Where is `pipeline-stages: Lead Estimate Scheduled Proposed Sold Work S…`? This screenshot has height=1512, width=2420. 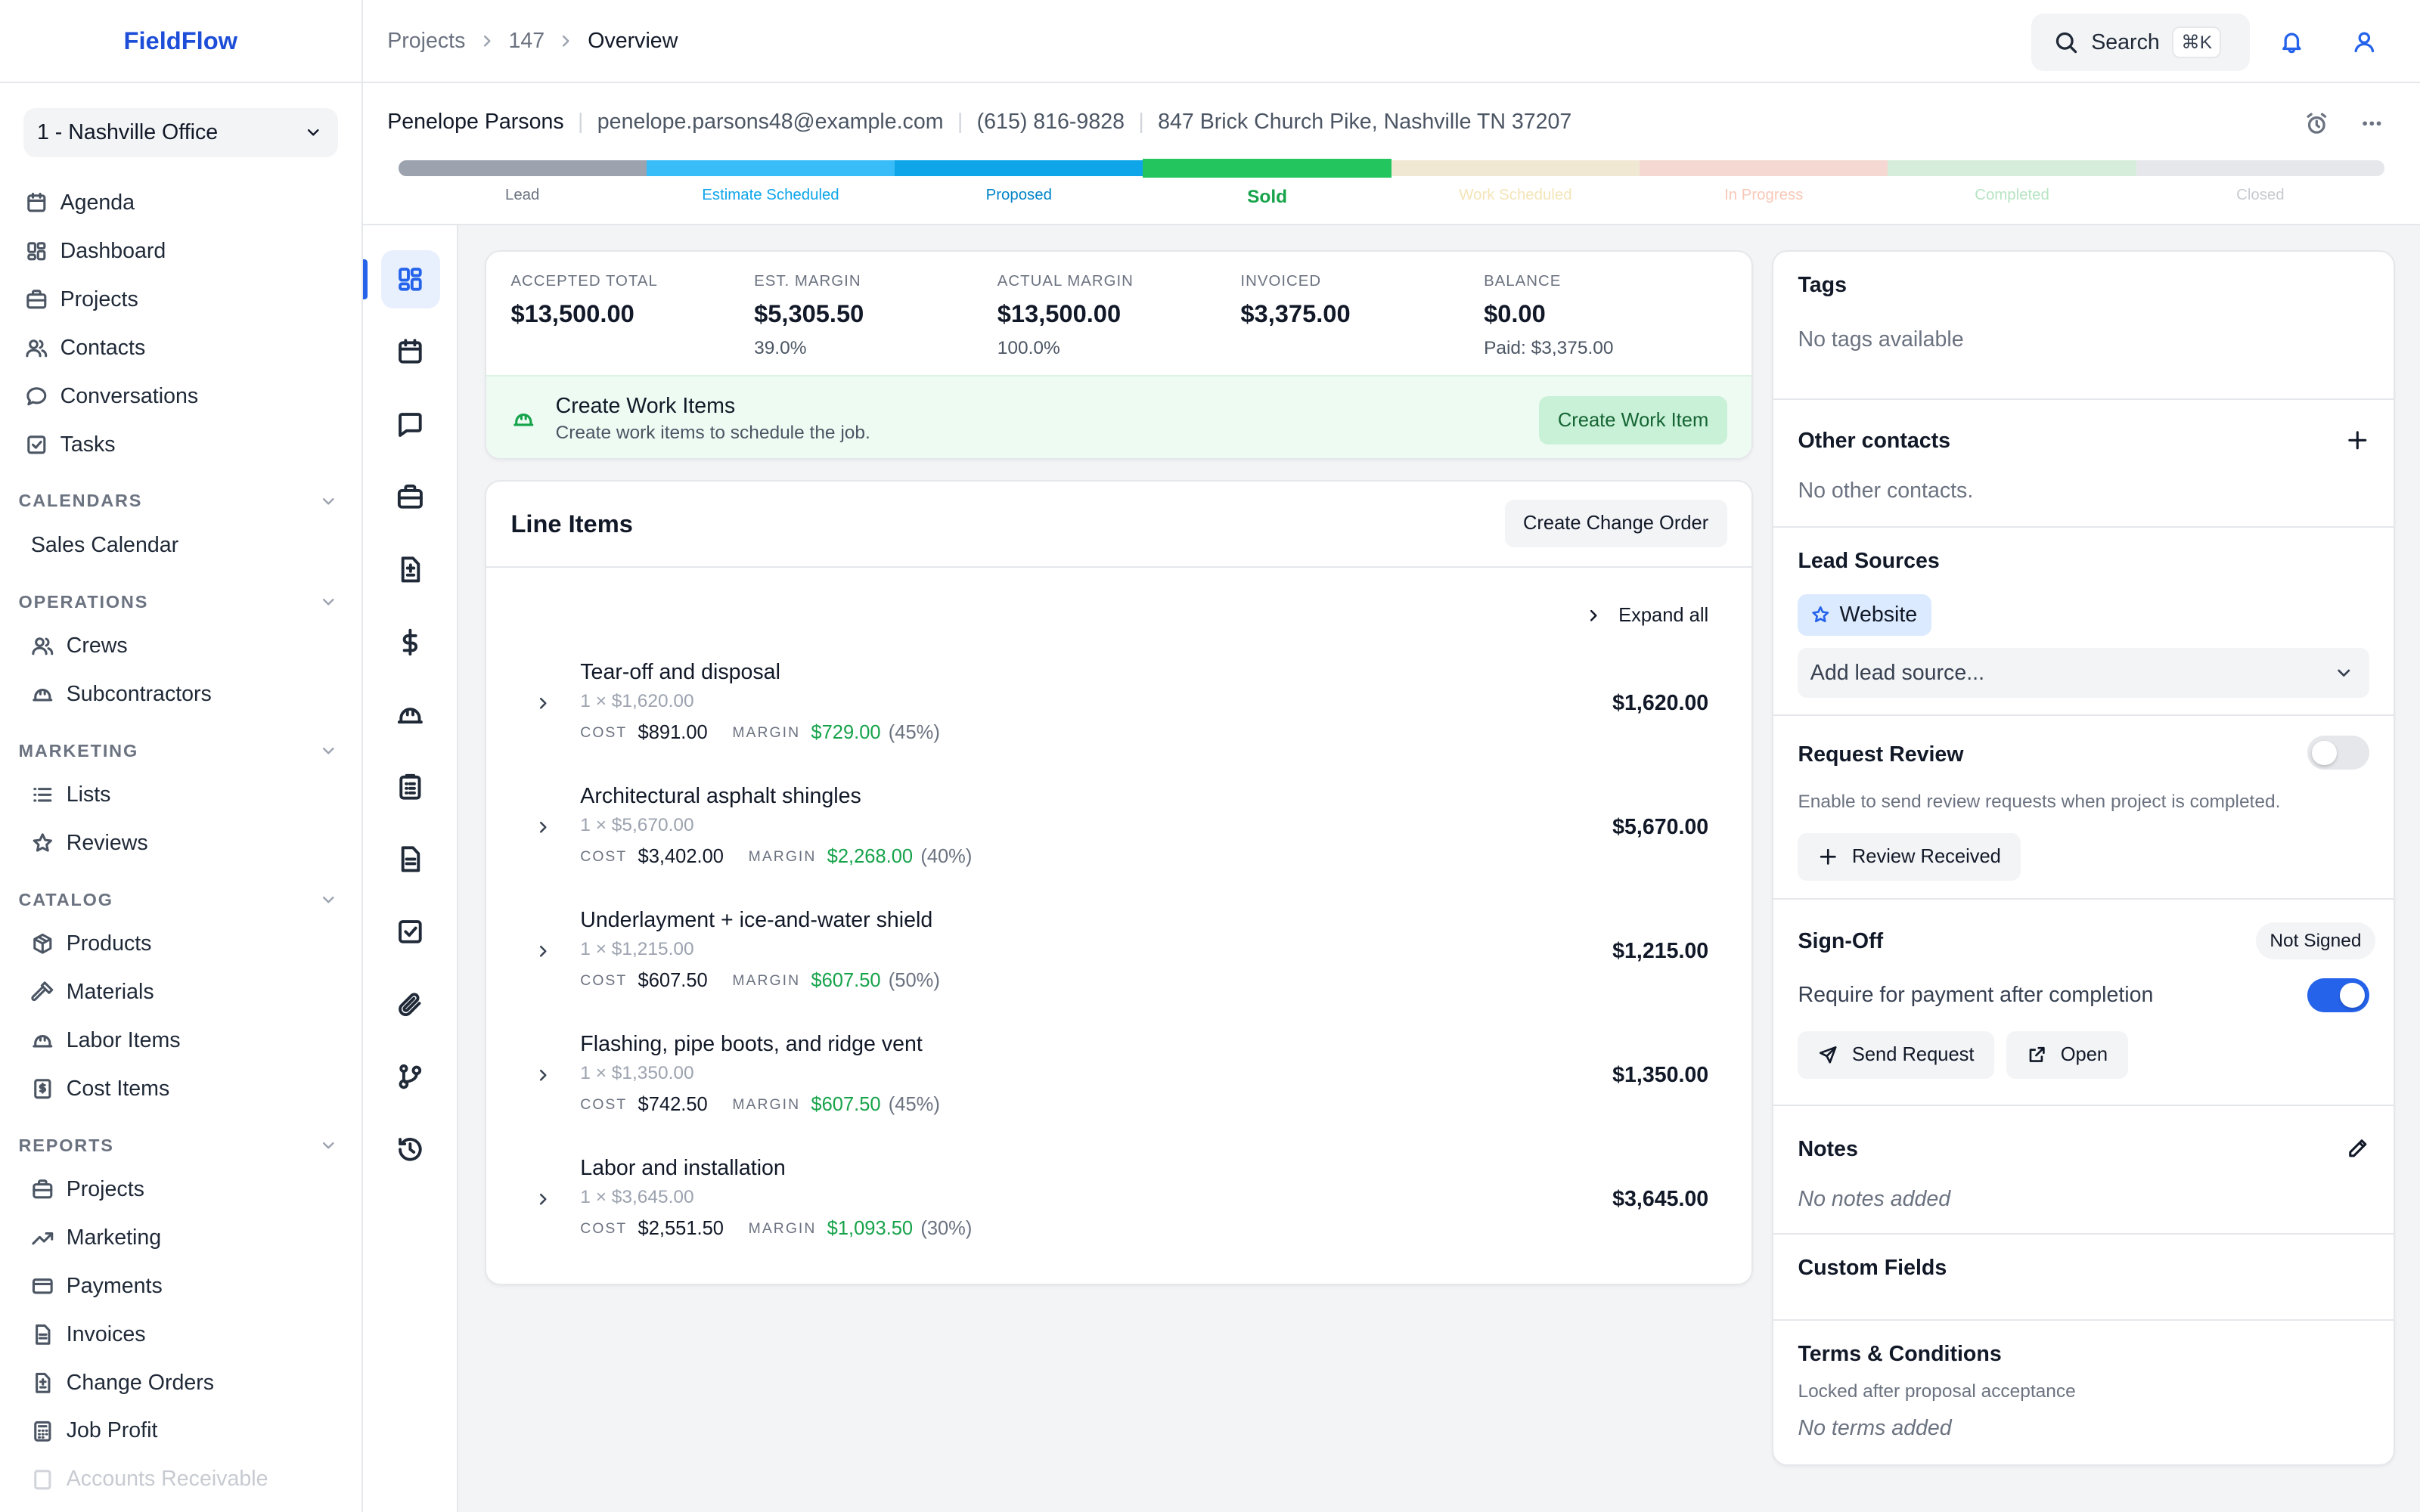
pipeline-stages: Lead Estimate Scheduled Proposed Sold Work S… is located at coordinates (1391, 183).